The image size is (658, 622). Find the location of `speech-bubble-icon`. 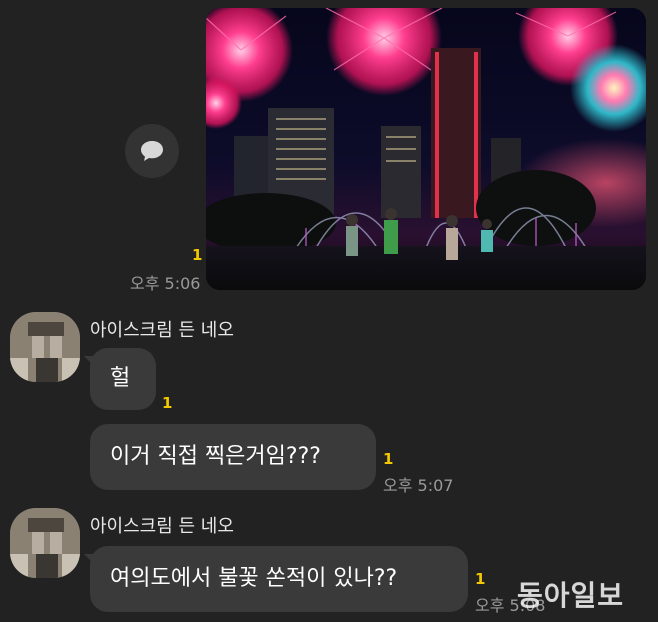

speech-bubble-icon is located at coordinates (152, 151).